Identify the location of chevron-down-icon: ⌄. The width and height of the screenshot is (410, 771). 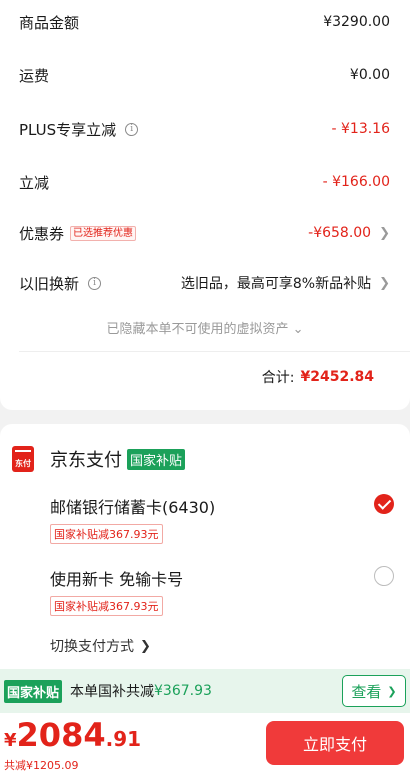
(296, 329).